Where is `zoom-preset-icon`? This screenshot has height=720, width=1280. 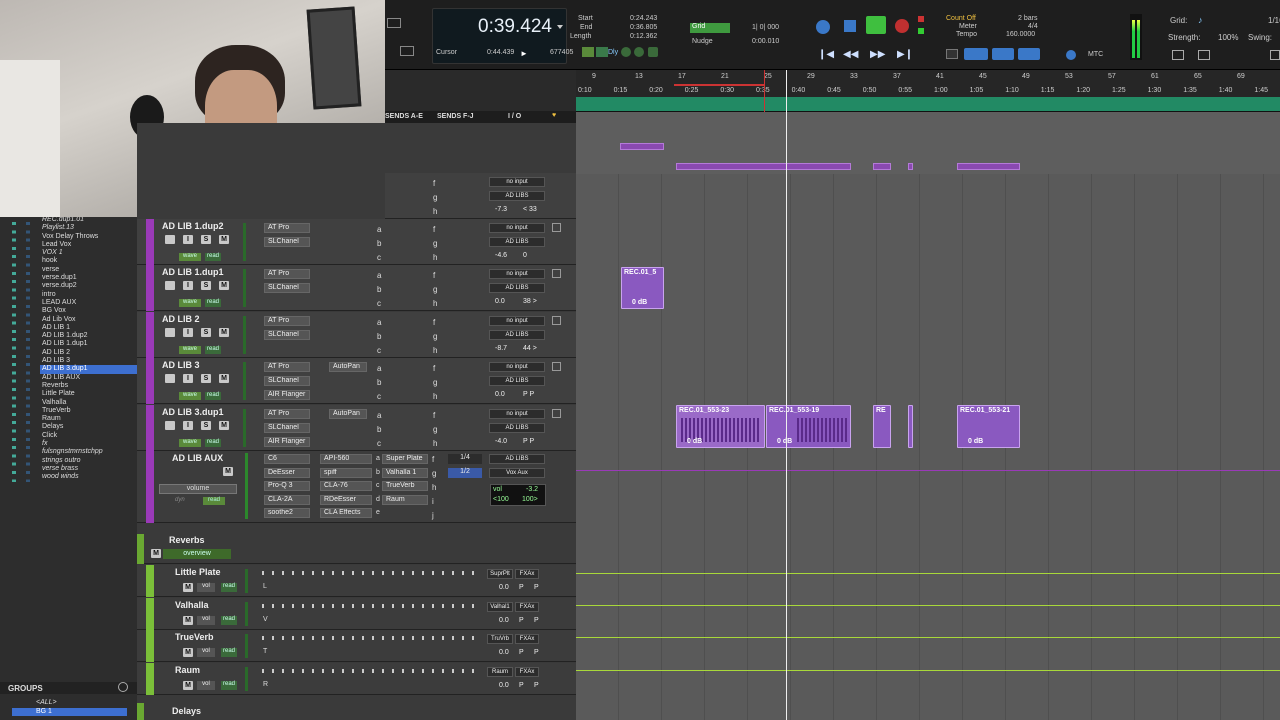 zoom-preset-icon is located at coordinates (1178, 55).